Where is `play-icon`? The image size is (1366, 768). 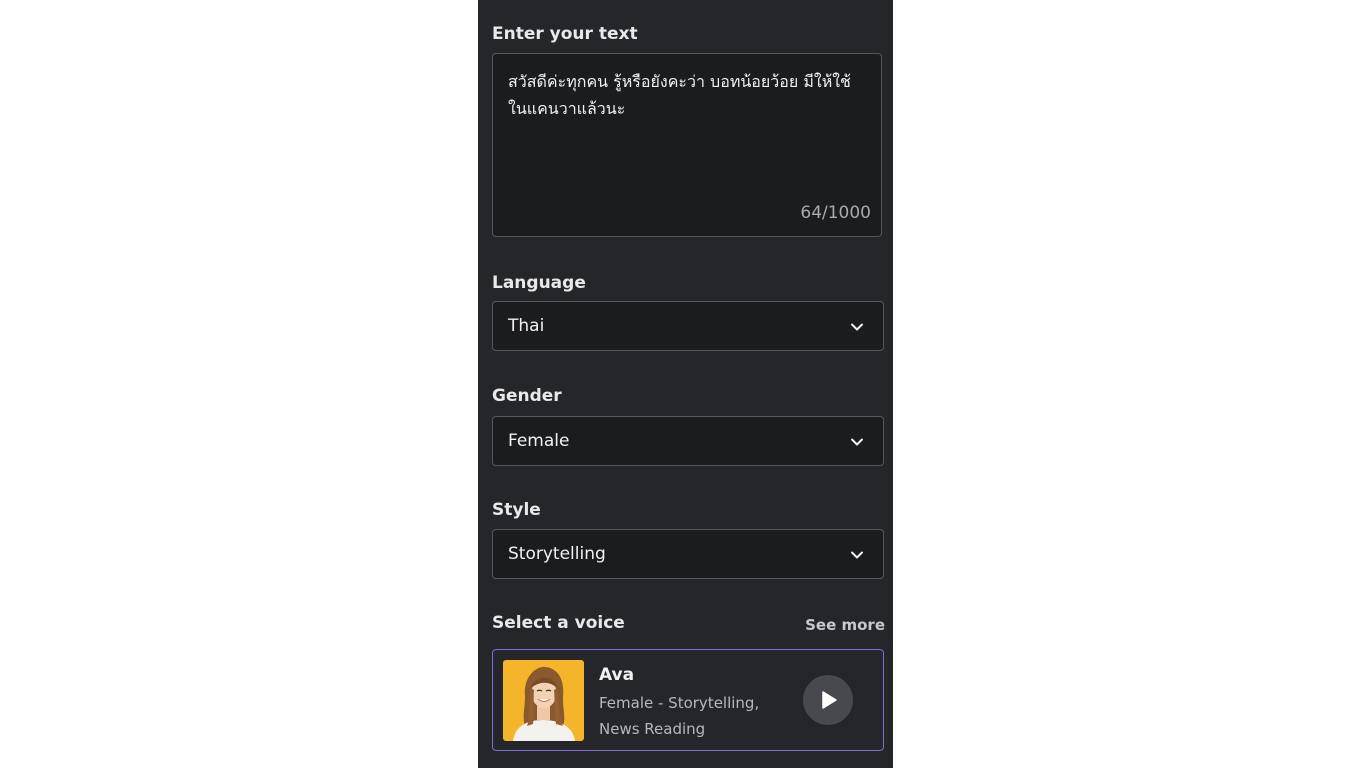 play-icon is located at coordinates (829, 700).